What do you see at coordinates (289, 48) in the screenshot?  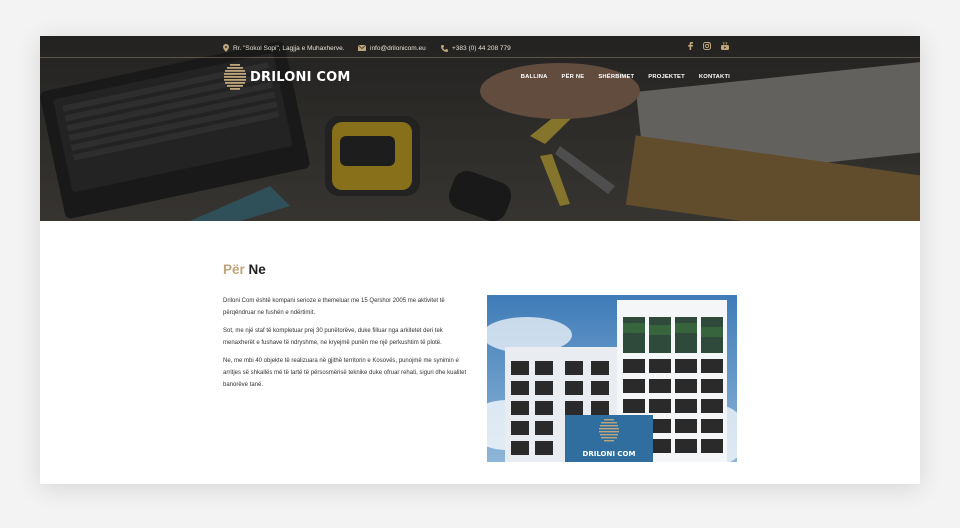 I see `address-text: Rr. "Sokol Sopi", Lagjja e Muhaxherve.` at bounding box center [289, 48].